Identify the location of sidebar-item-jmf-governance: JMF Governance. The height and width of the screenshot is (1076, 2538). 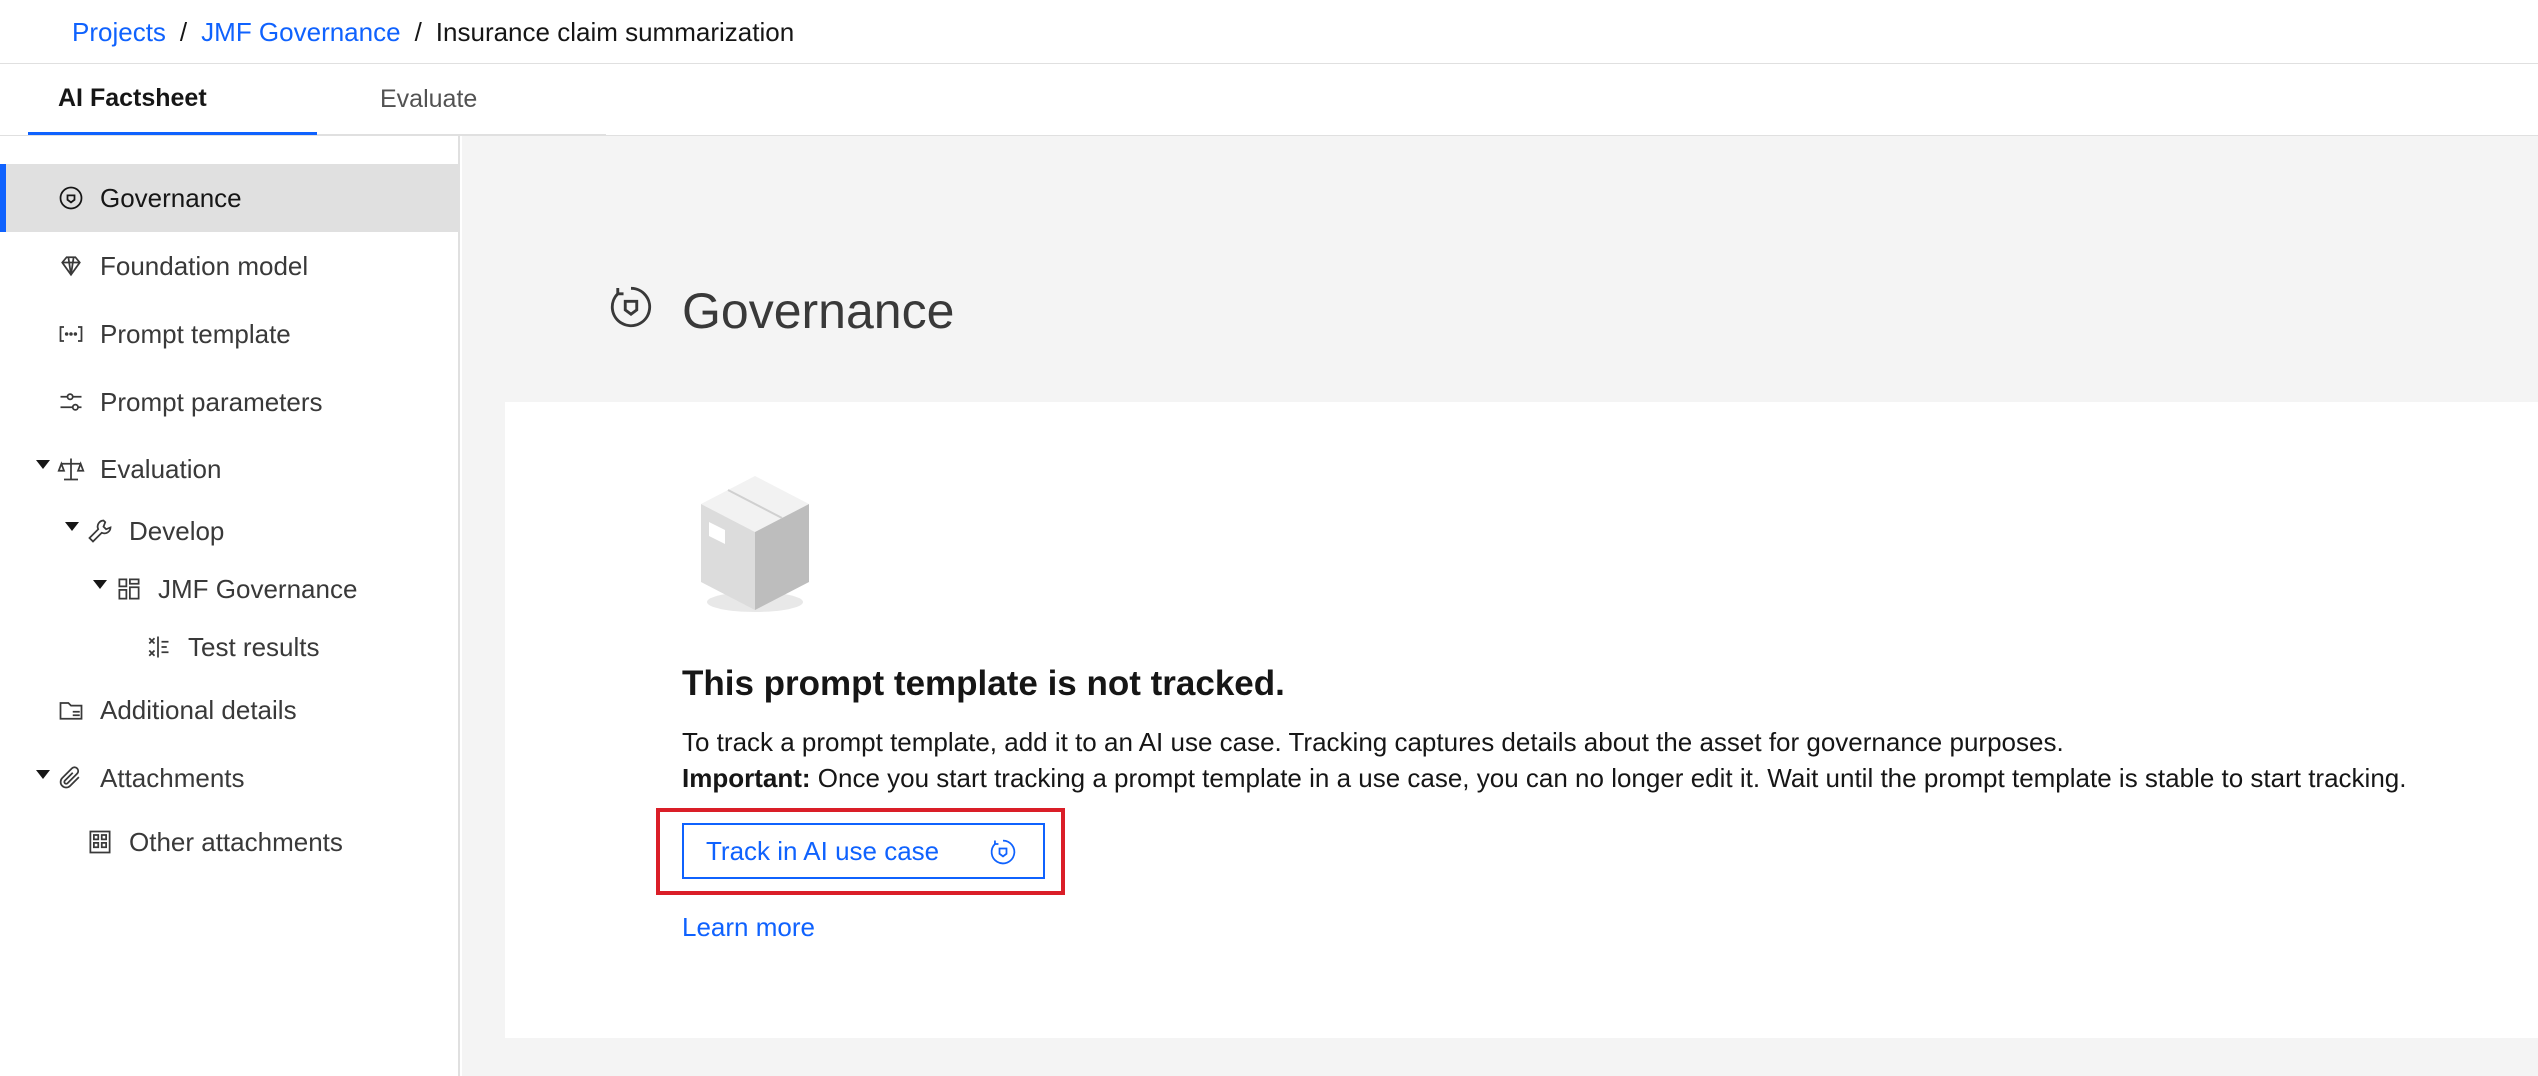
(229, 589).